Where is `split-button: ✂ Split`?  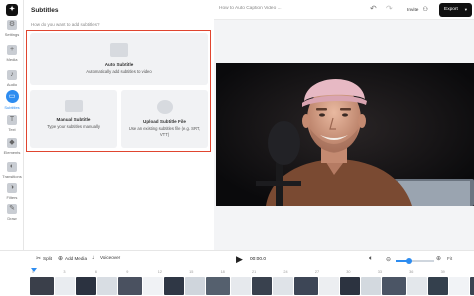 split-button: ✂ Split is located at coordinates (44, 258).